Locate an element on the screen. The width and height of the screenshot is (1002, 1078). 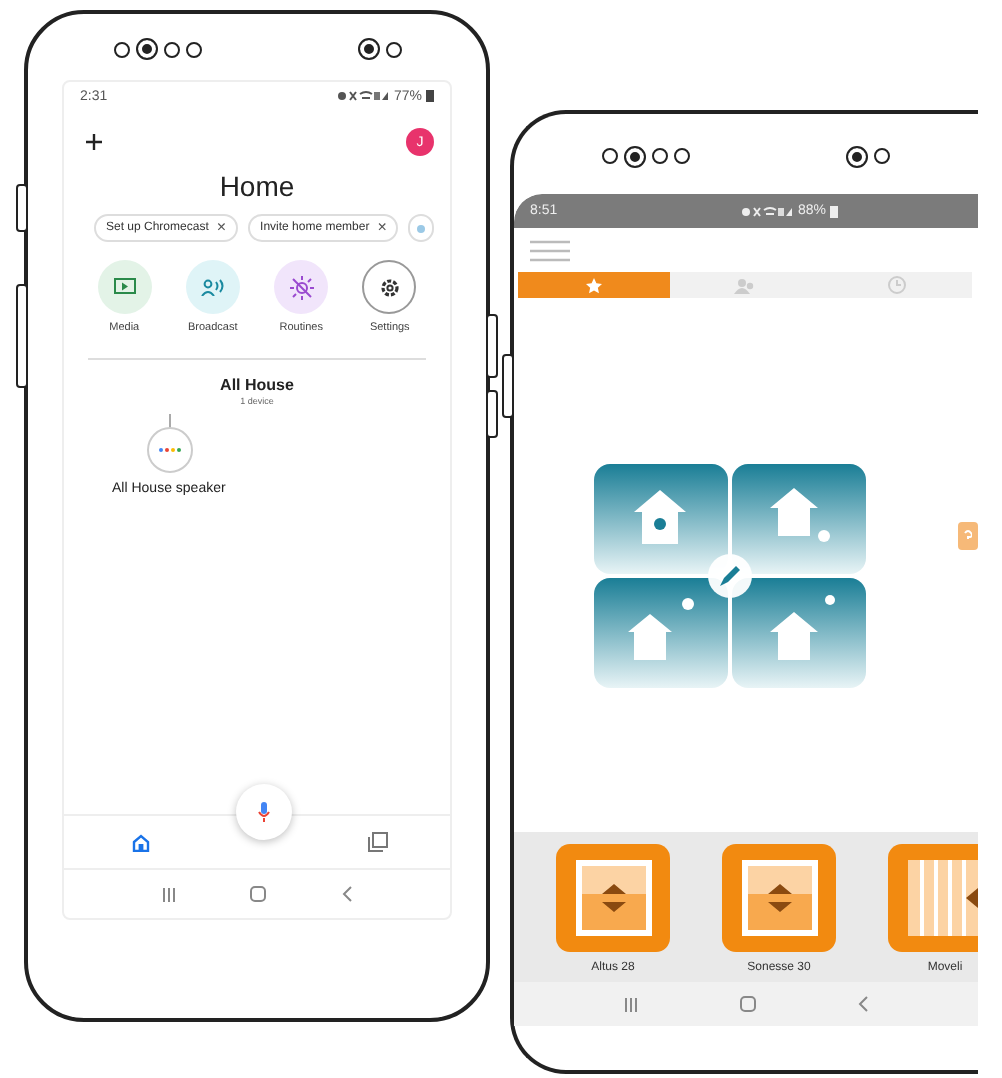
home-icon is located at coordinates (140, 842).